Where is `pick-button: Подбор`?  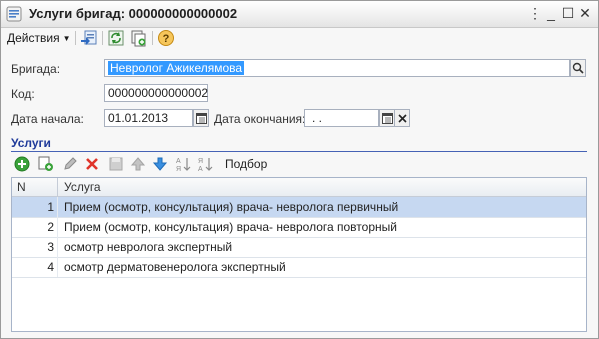 pick-button: Подбор is located at coordinates (246, 164).